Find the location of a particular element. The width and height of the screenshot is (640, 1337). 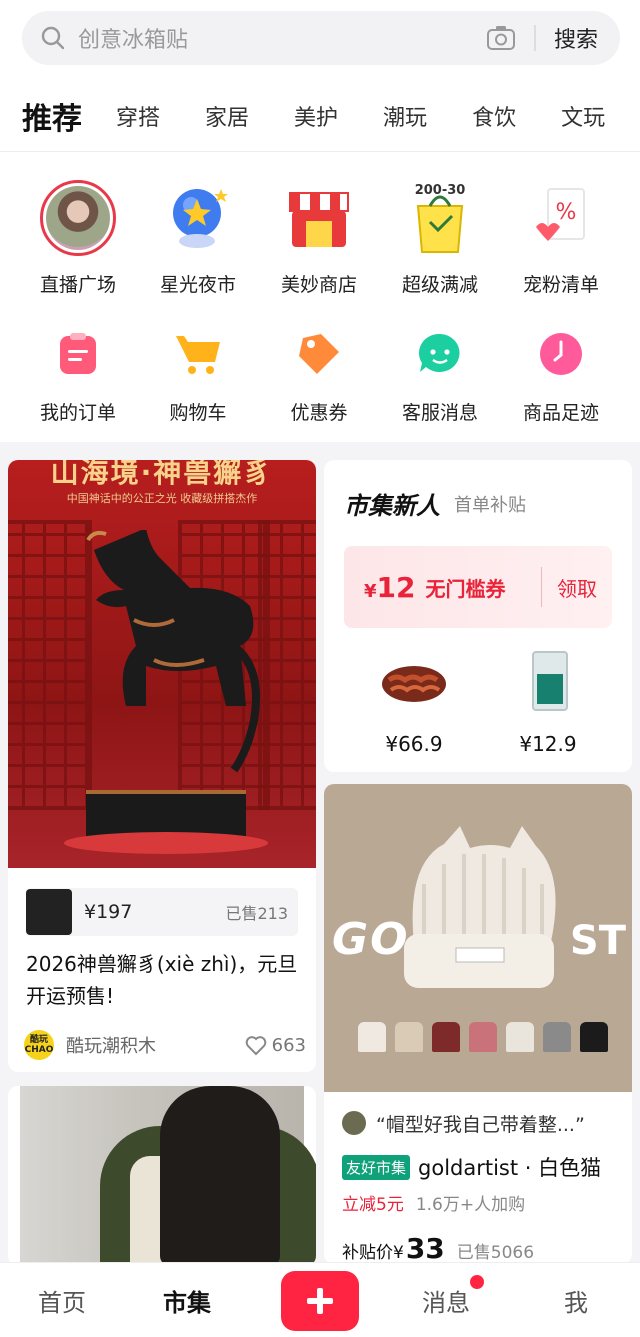

shortcut-customer-service: 客服消息 is located at coordinates (440, 374).